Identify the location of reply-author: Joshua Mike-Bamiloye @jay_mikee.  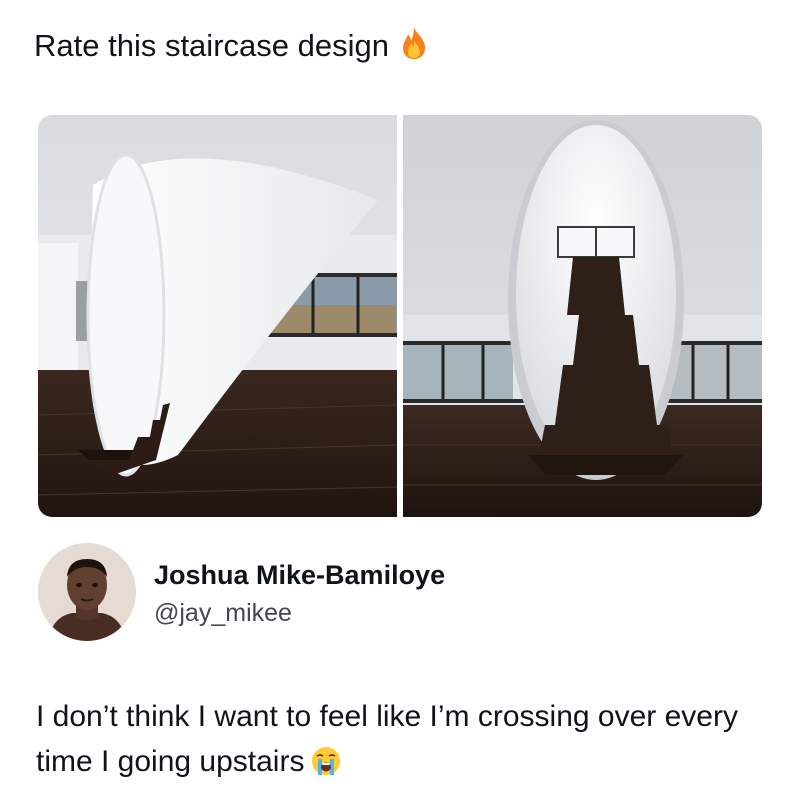
(241, 592).